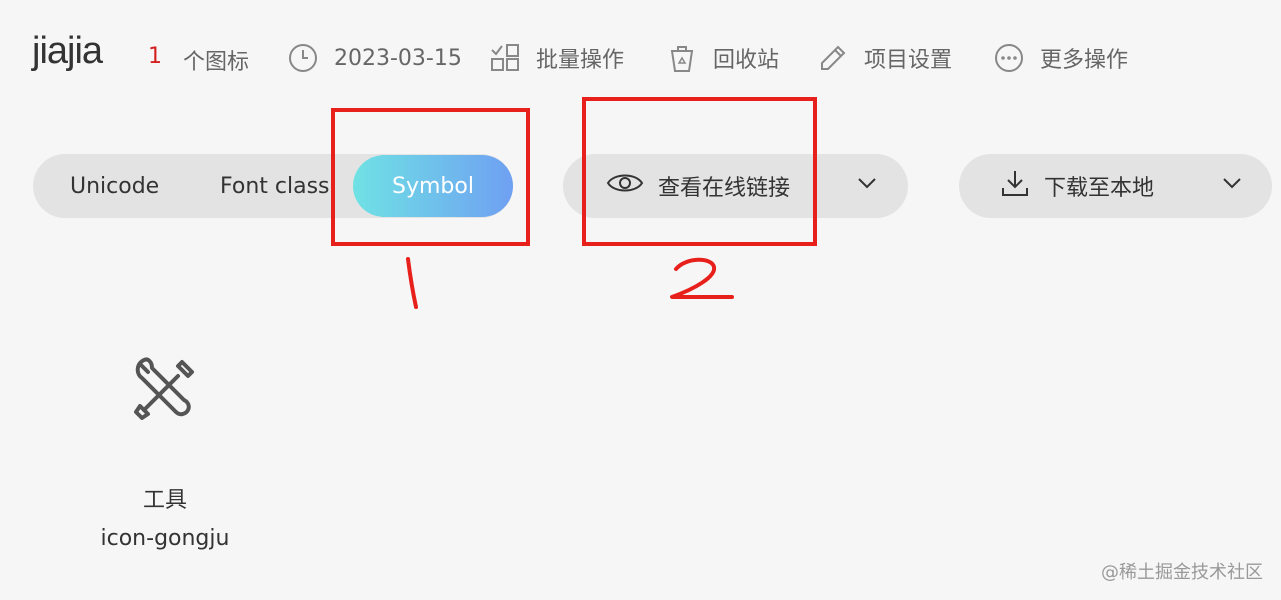  I want to click on clock-icon, so click(303, 58).